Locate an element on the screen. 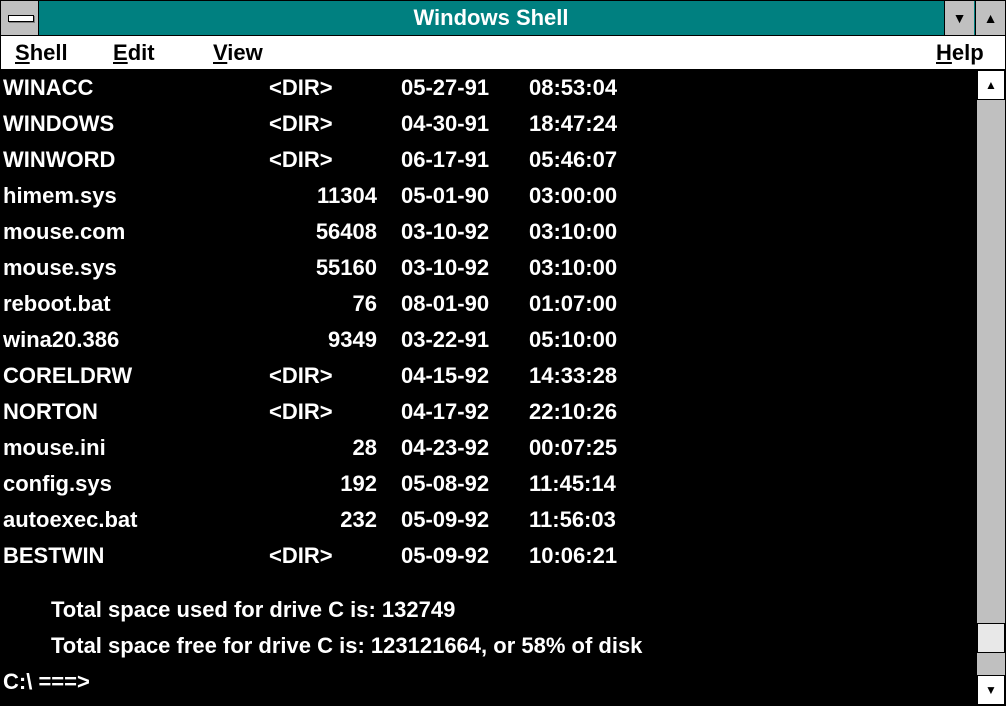  arrow-down-icon: ▼ is located at coordinates (991, 690).